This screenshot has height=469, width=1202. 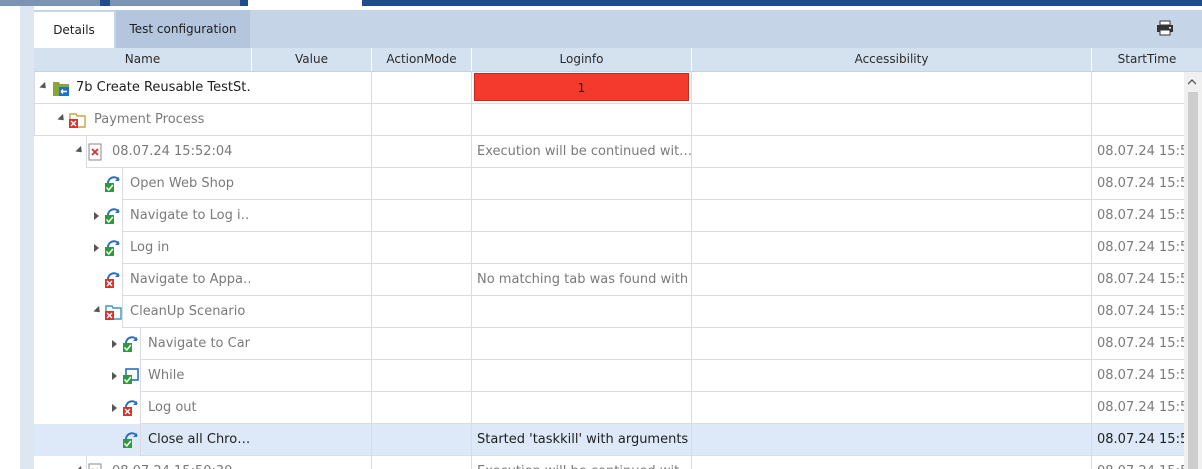 What do you see at coordinates (143, 344) in the screenshot?
I see `name-cell: Navigate to Cart` at bounding box center [143, 344].